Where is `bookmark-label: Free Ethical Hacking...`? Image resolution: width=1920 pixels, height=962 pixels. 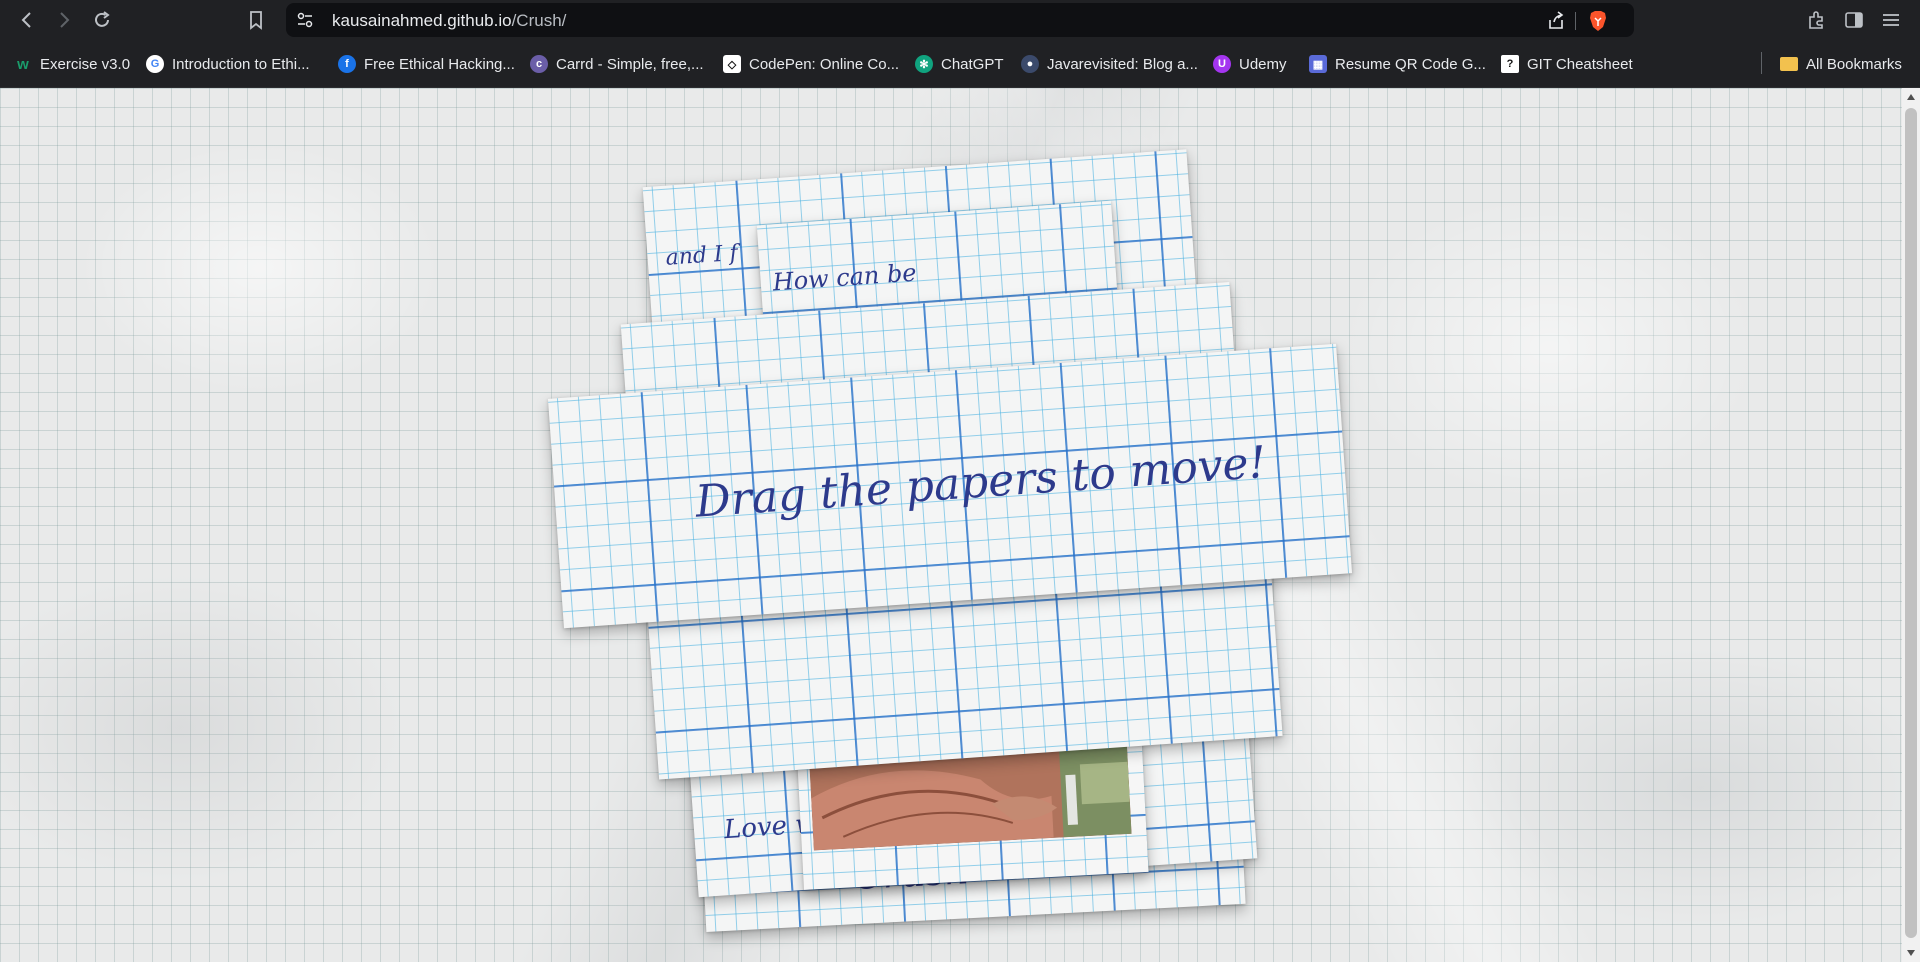 bookmark-label: Free Ethical Hacking... is located at coordinates (439, 64).